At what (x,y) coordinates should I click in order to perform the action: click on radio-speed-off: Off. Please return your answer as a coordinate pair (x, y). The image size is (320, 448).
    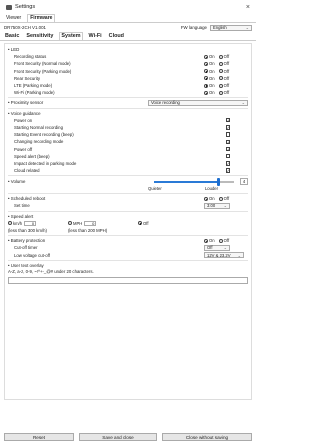
    Looking at the image, I should click on (143, 223).